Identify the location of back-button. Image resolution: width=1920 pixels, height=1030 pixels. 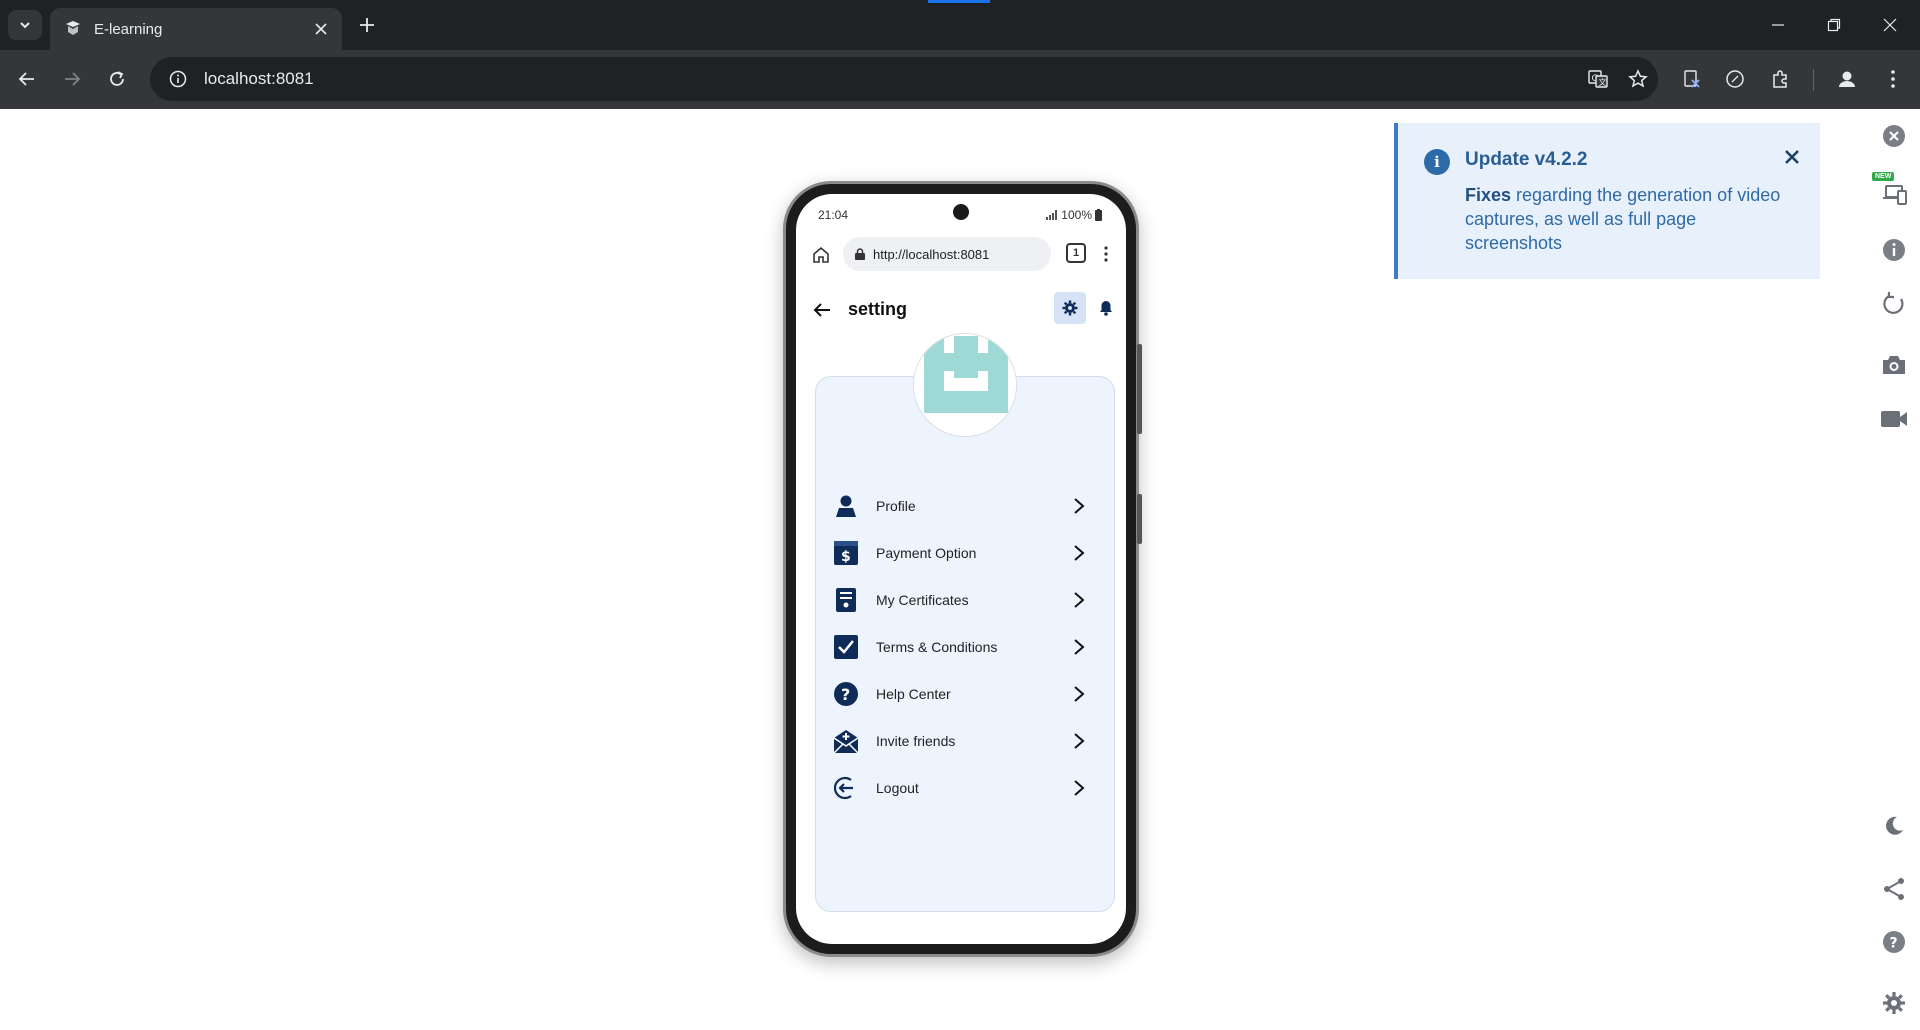
(27, 79).